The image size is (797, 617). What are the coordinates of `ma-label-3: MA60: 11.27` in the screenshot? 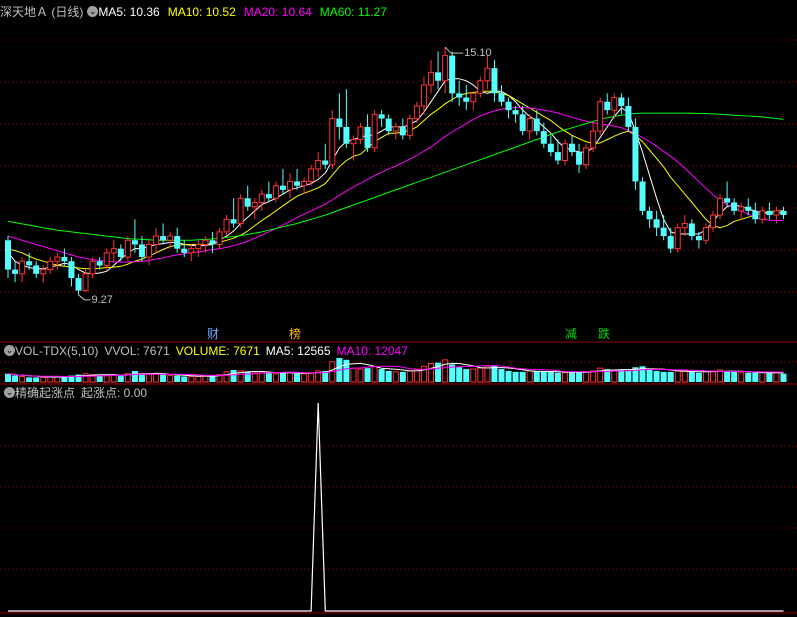 It's located at (353, 12).